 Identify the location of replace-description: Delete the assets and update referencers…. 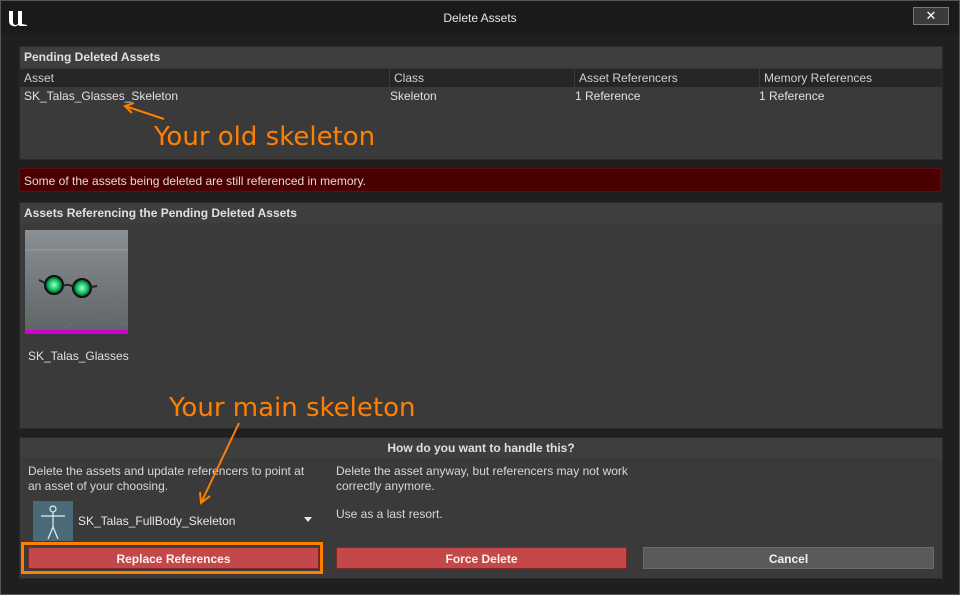
(166, 478).